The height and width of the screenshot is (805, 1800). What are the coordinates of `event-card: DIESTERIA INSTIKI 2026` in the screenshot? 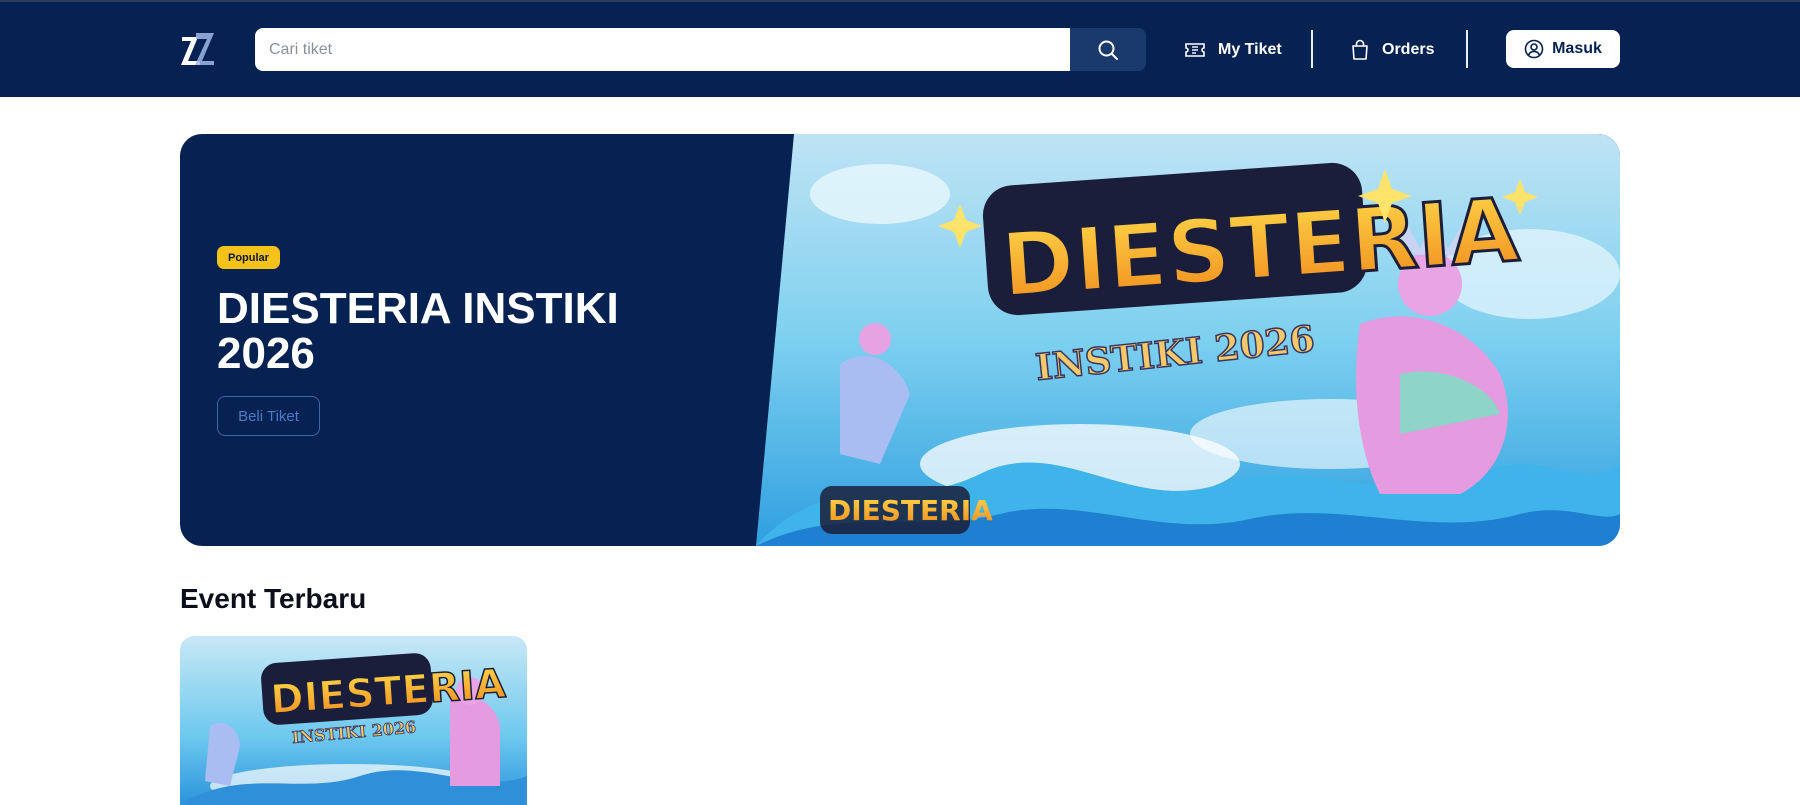 It's located at (353, 720).